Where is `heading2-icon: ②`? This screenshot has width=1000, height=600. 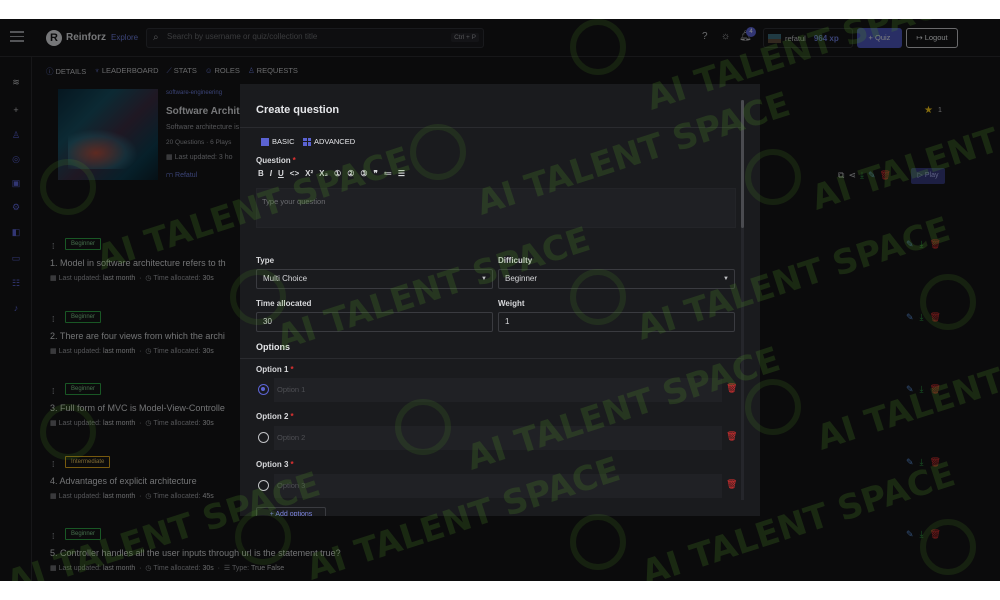 heading2-icon: ② is located at coordinates (350, 173).